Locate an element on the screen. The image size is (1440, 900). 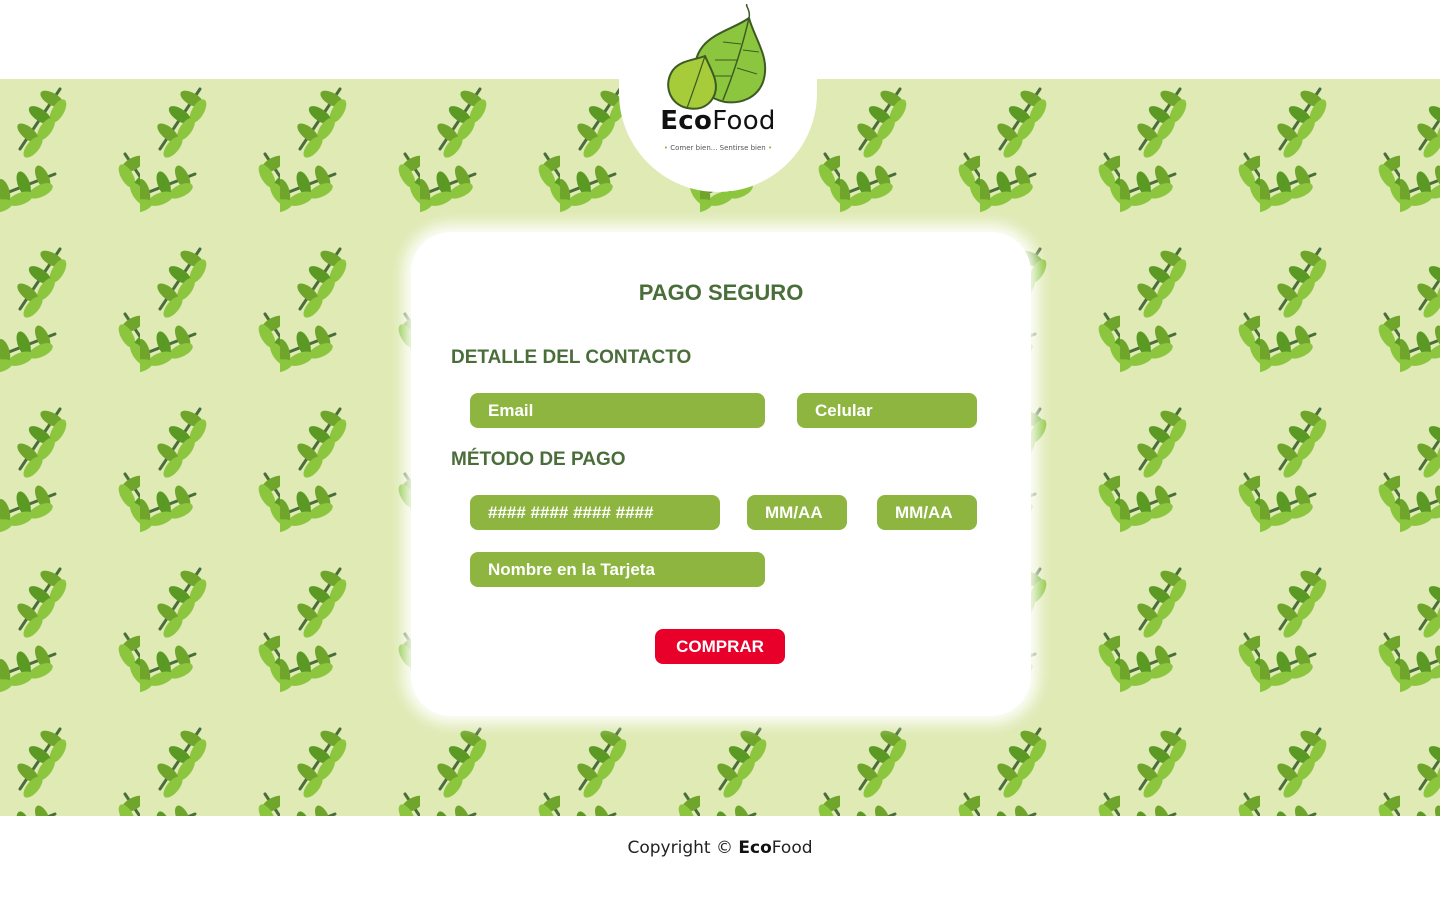
brand-name-part1: Eco is located at coordinates (686, 121).